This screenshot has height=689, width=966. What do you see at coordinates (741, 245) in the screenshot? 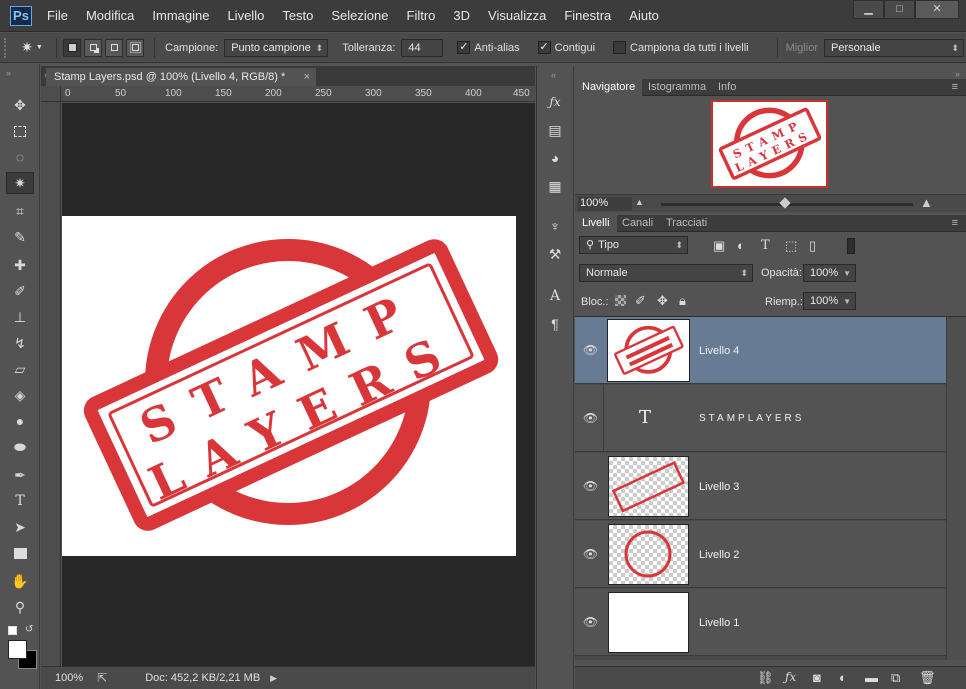
I see `filter-adjustment-icon: ◐` at bounding box center [741, 245].